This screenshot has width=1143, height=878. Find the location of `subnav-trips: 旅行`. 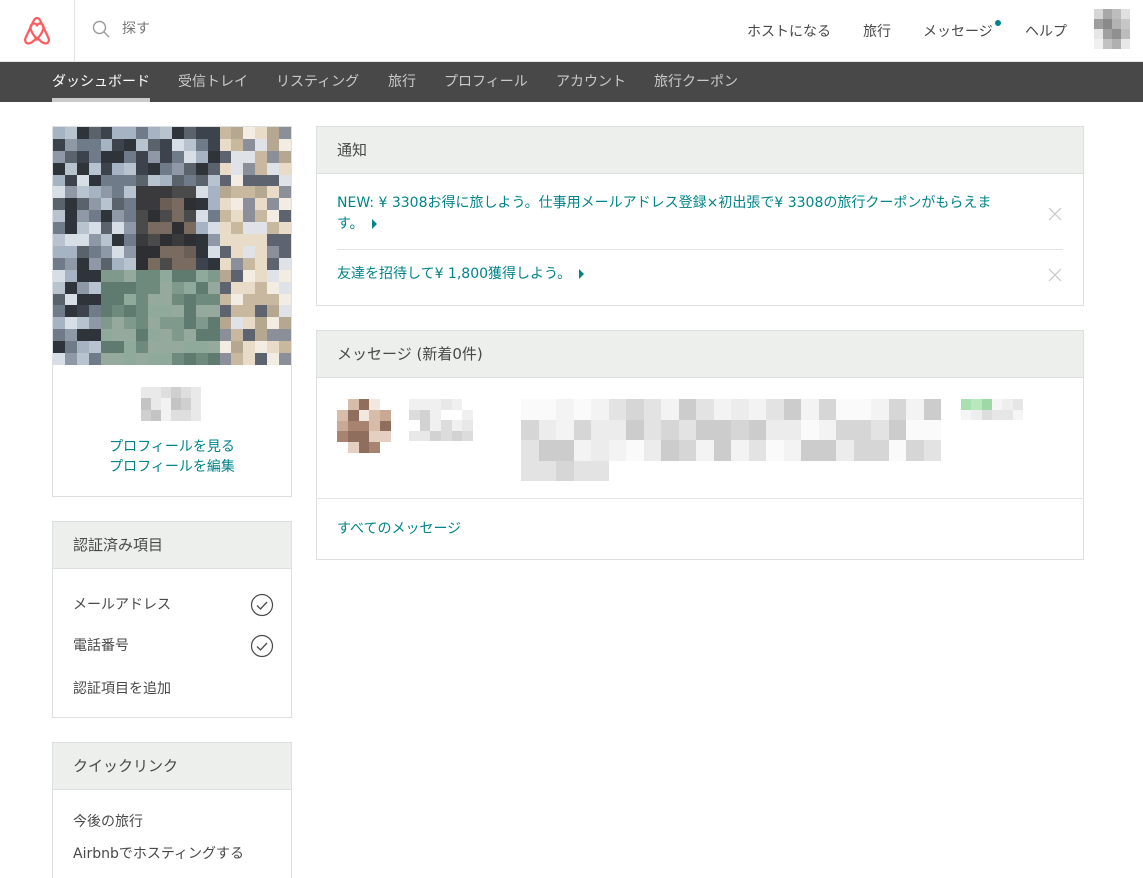

subnav-trips: 旅行 is located at coordinates (402, 82).